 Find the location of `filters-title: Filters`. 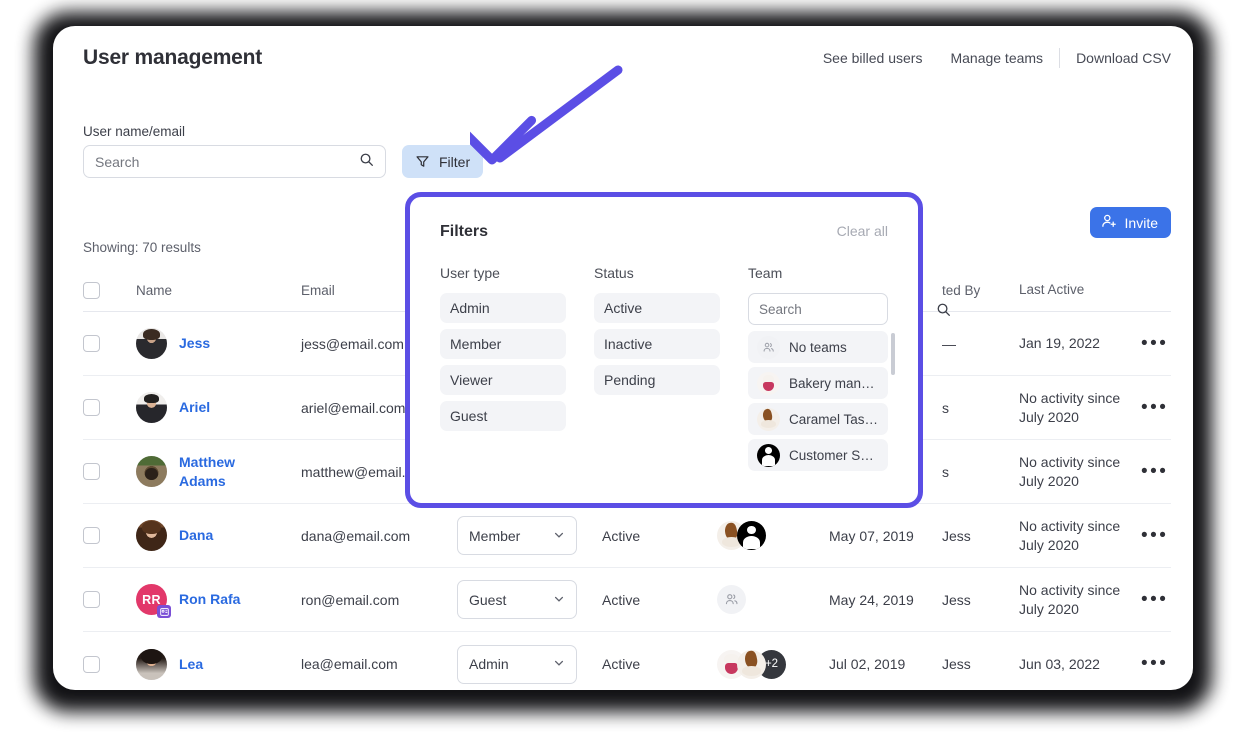

filters-title: Filters is located at coordinates (464, 231).